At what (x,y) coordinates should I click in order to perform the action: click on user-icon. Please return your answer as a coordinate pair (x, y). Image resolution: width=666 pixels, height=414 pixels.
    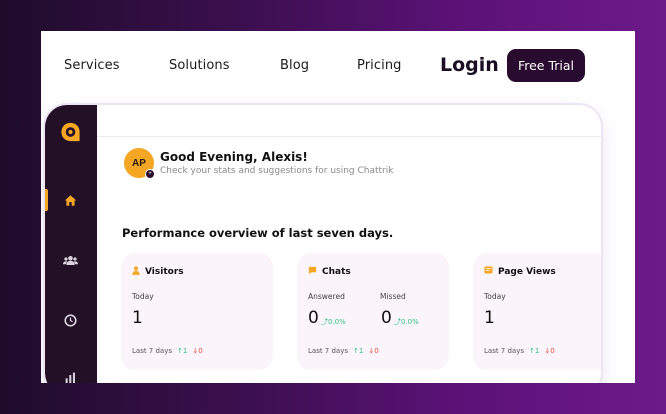
    Looking at the image, I should click on (136, 272).